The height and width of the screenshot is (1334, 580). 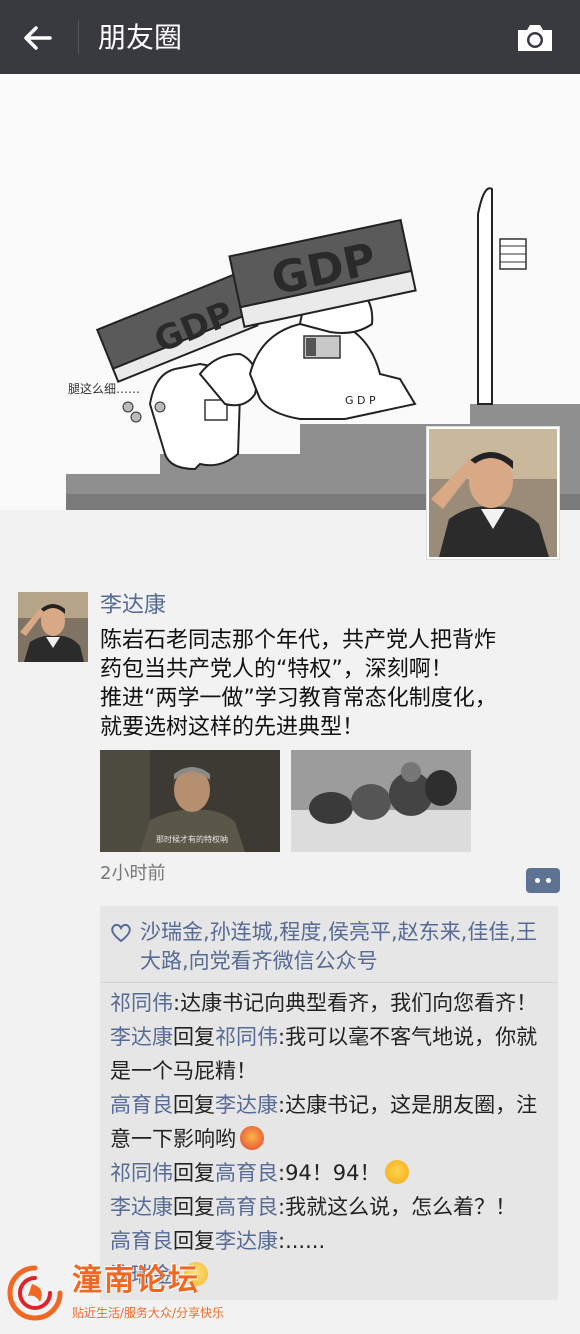 I want to click on comment-text: :我就这么说，怎么着？！, so click(x=397, y=1207).